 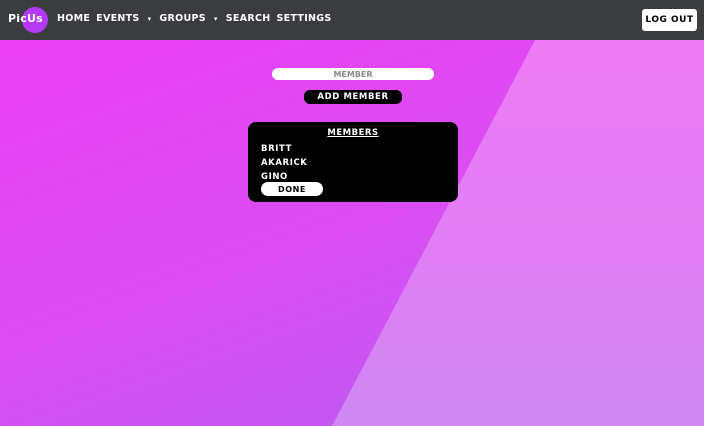 I want to click on nav-item-events: EVENTS, so click(x=117, y=18).